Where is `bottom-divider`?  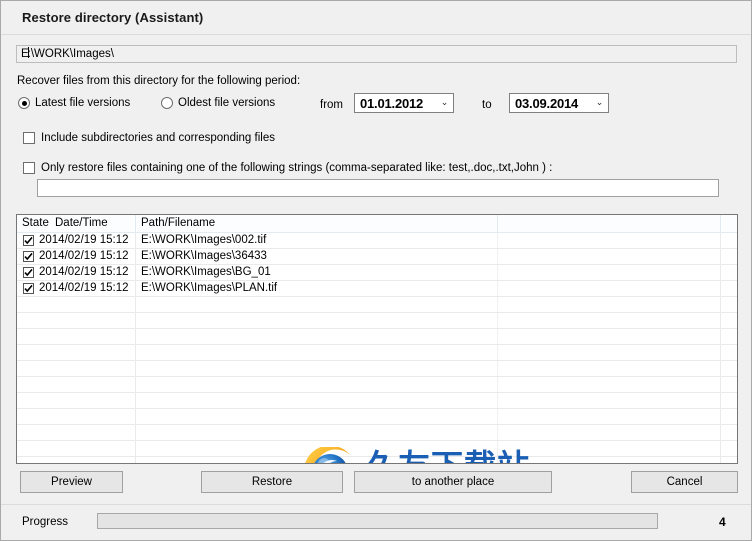 bottom-divider is located at coordinates (376, 504).